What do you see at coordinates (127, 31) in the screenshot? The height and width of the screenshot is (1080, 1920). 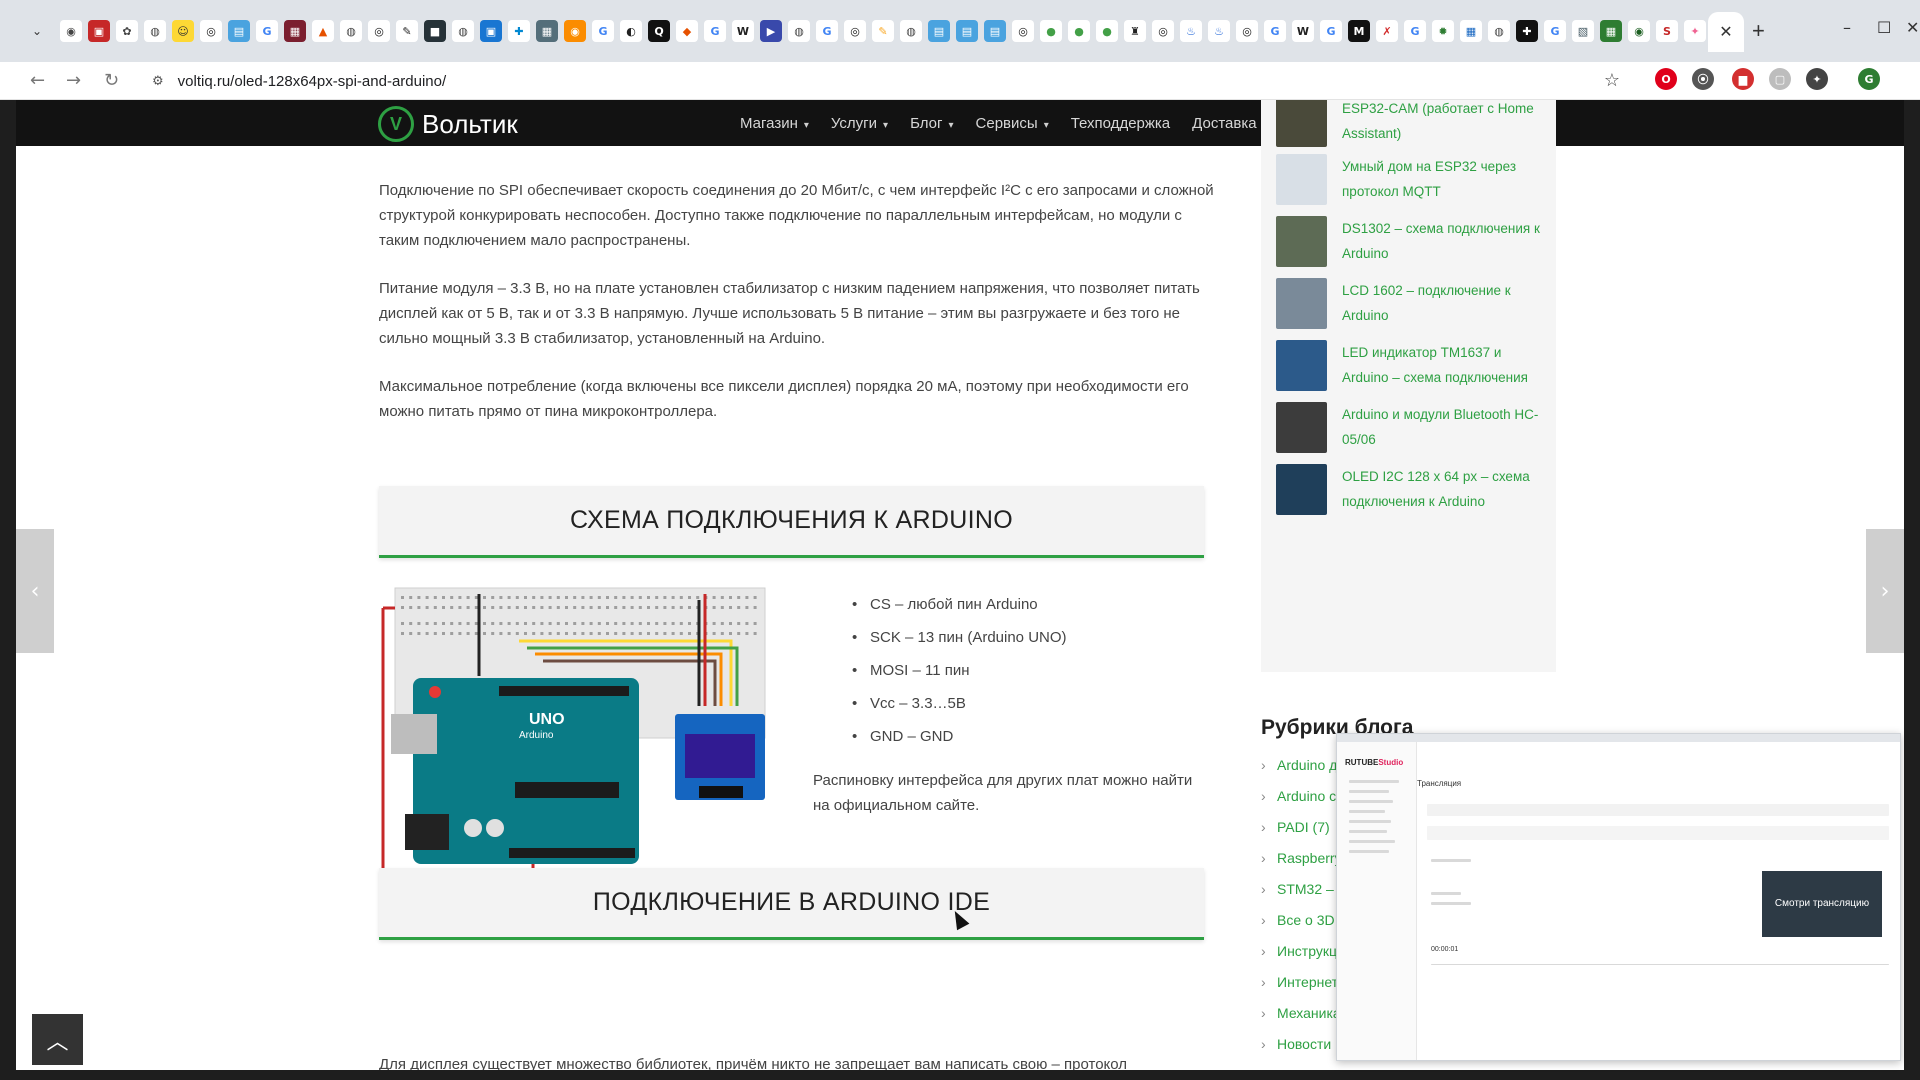 I see `tab-favicon-icon: ✿` at bounding box center [127, 31].